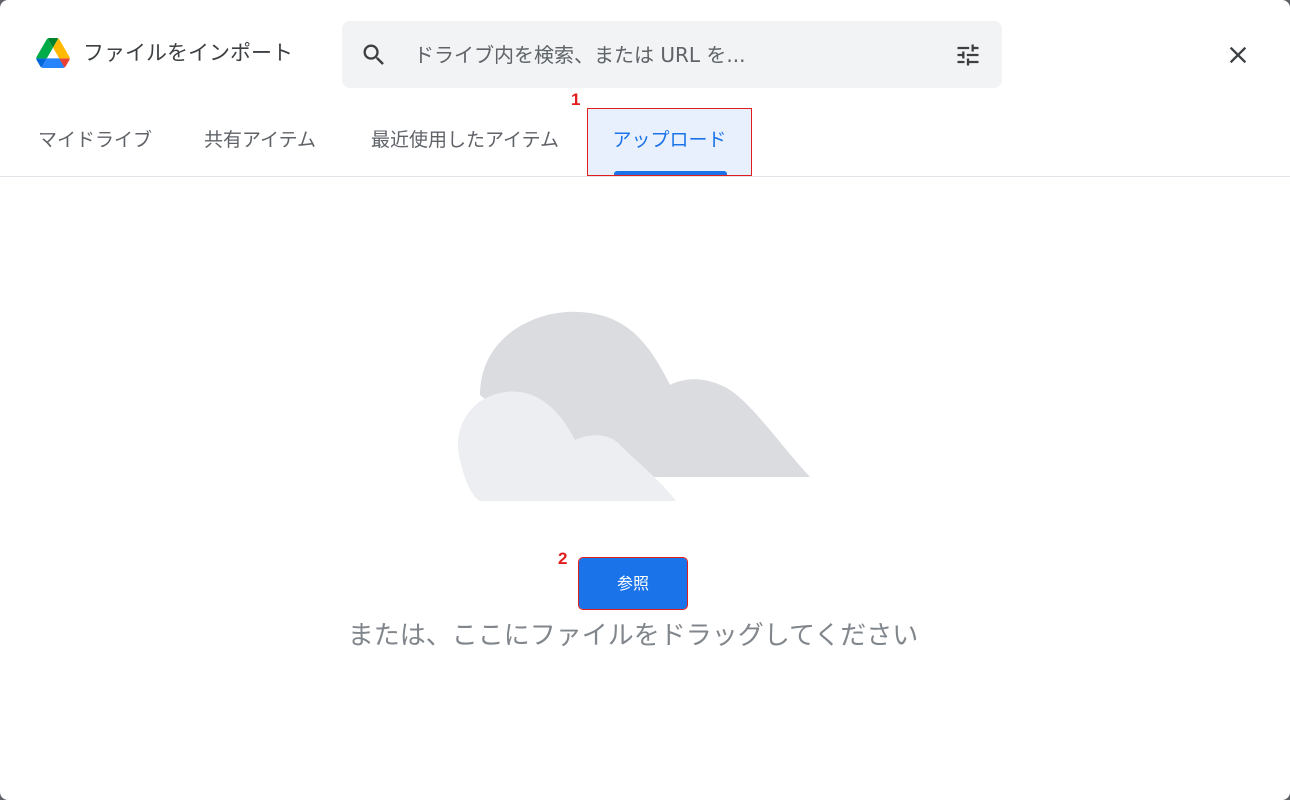 The height and width of the screenshot is (800, 1290). I want to click on annotation-marker-1: 1, so click(576, 99).